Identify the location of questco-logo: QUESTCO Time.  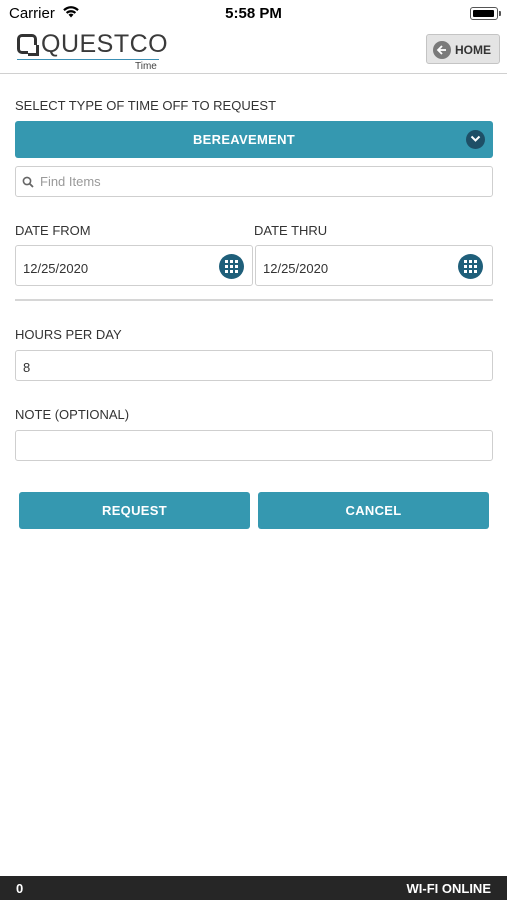
(92, 51).